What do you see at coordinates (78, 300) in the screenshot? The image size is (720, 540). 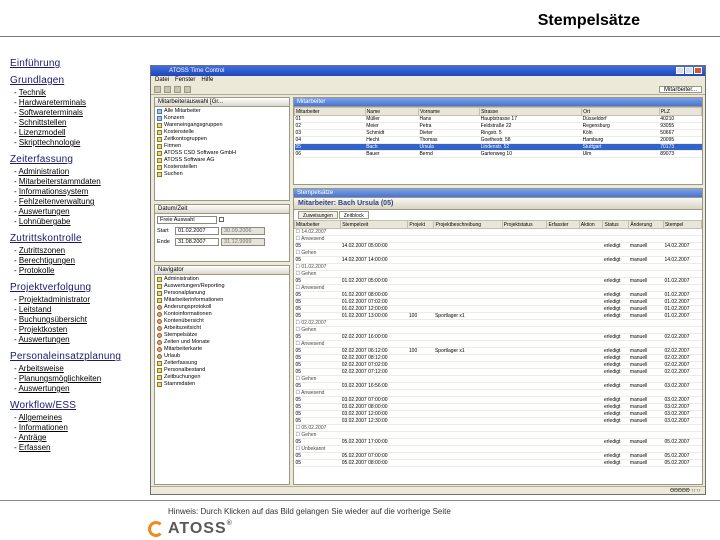 I see `nav-item: - Projektadministrator` at bounding box center [78, 300].